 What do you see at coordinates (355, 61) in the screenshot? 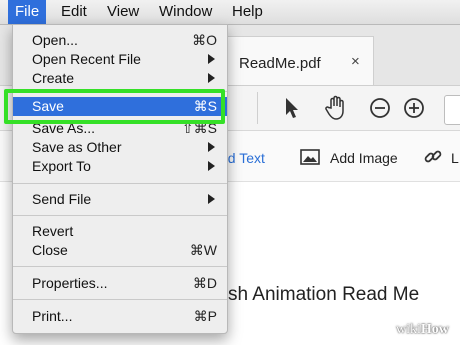
I see `tab-close-icon: ×` at bounding box center [355, 61].